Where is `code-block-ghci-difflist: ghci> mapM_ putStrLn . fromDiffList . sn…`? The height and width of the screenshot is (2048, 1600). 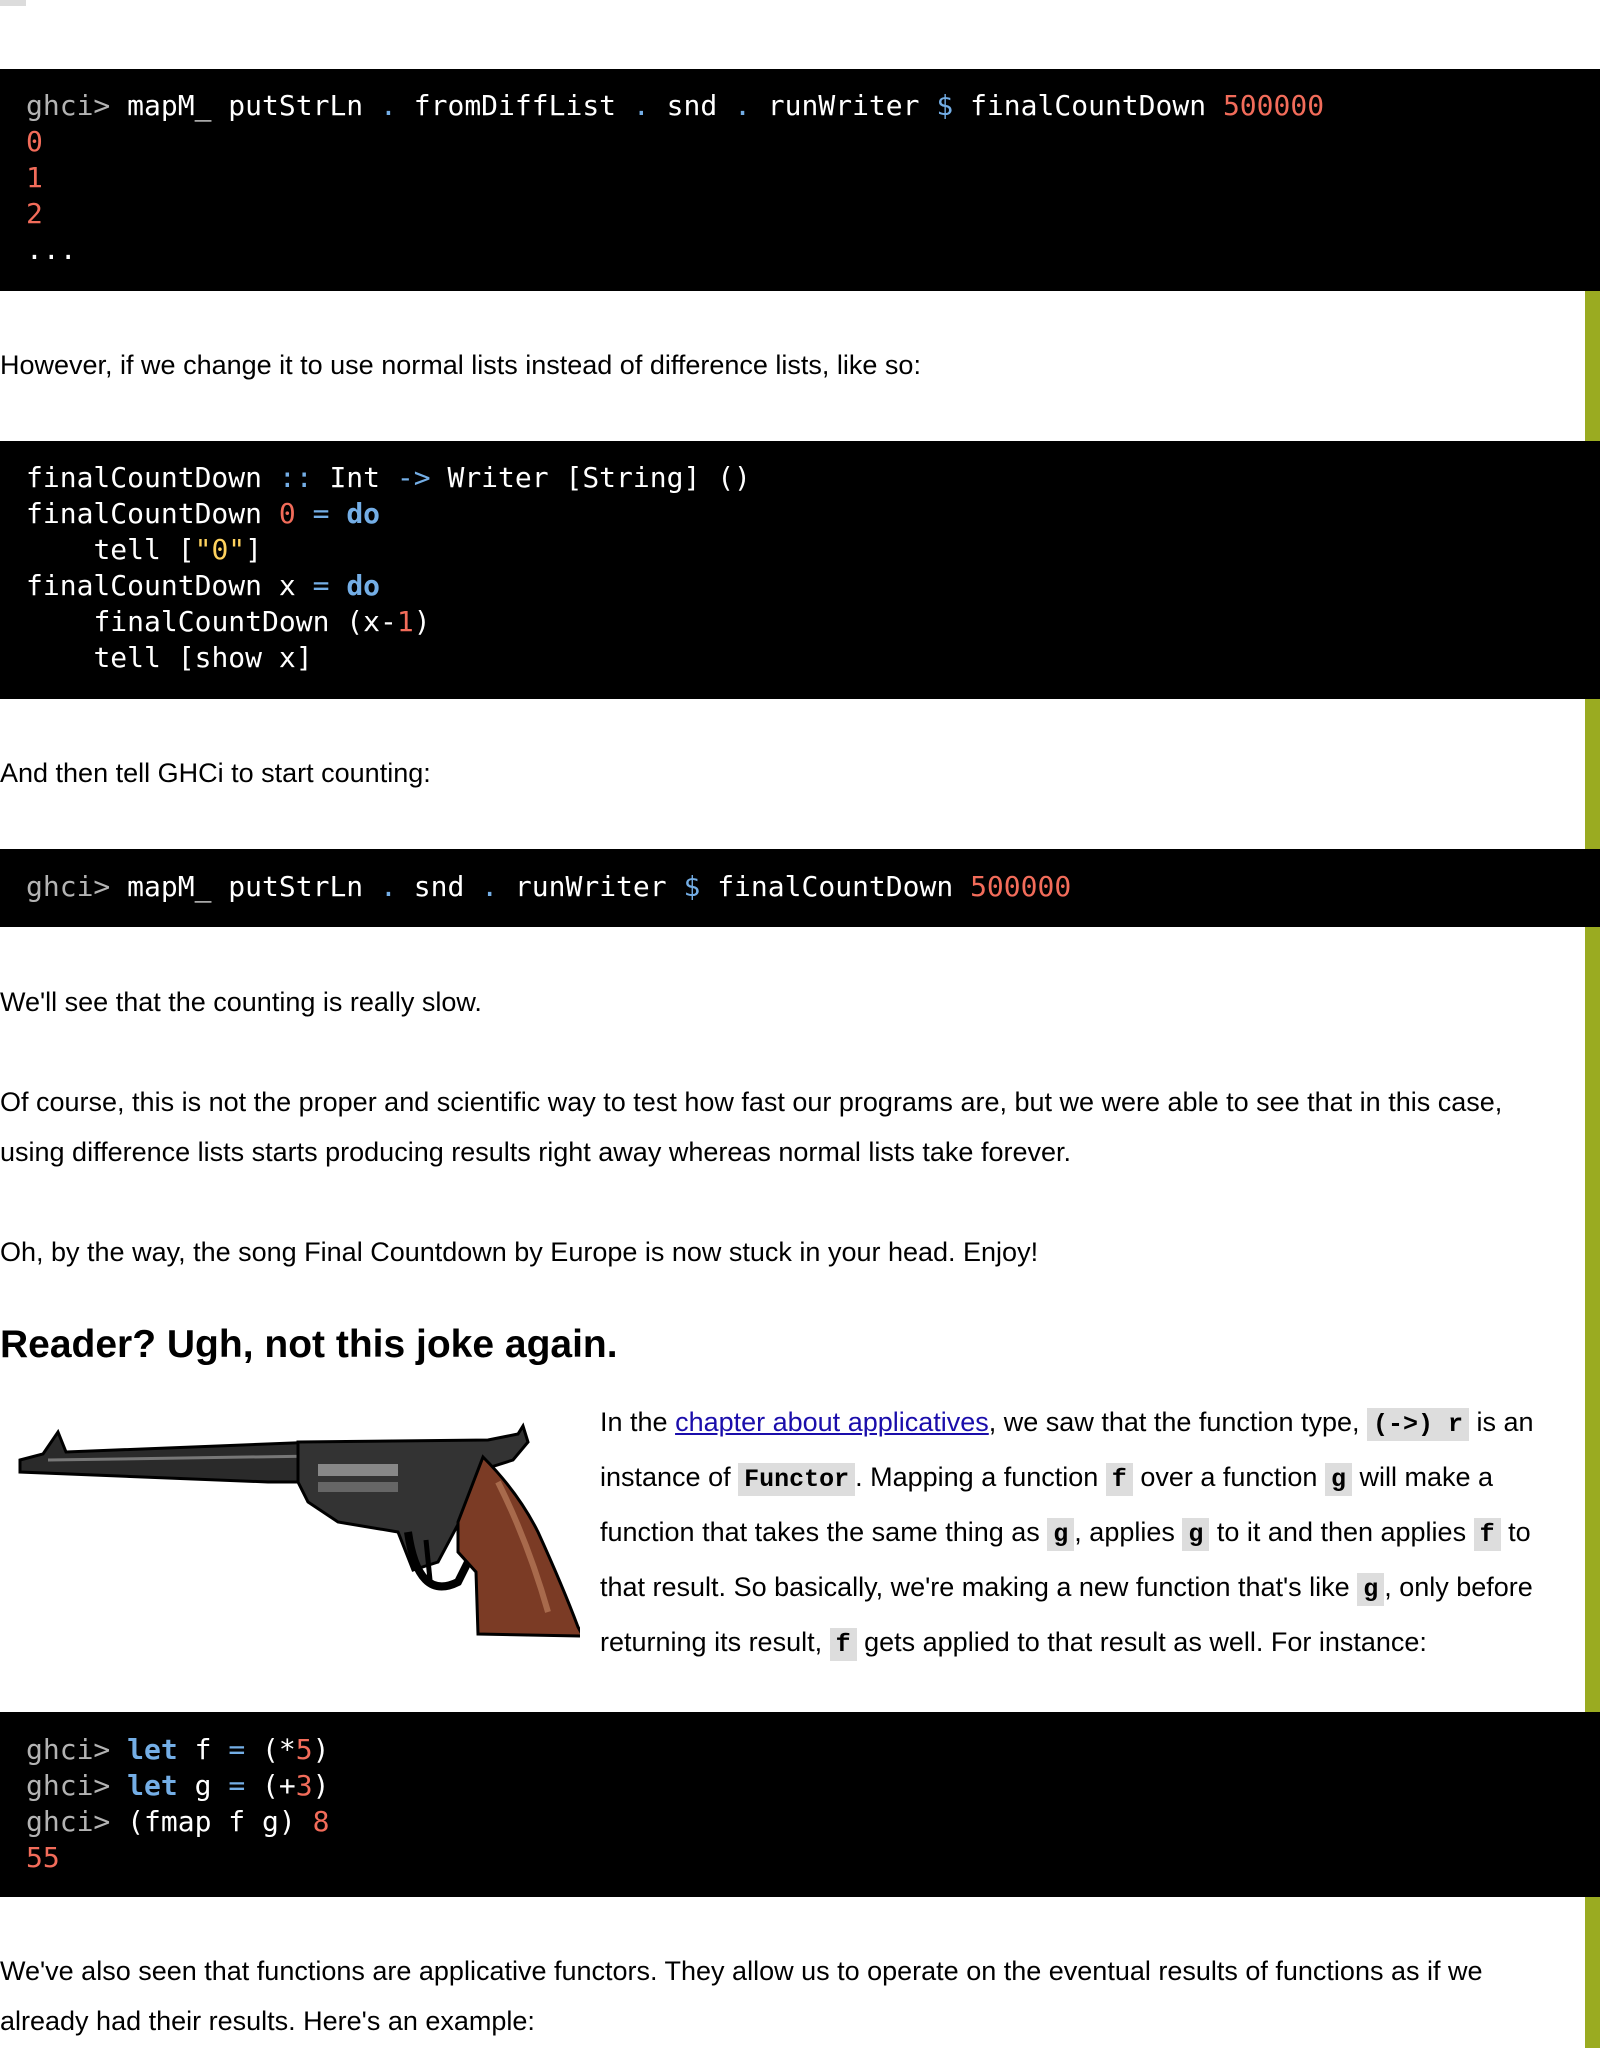 code-block-ghci-difflist: ghci> mapM_ putStrLn . fromDiffList . sn… is located at coordinates (800, 180).